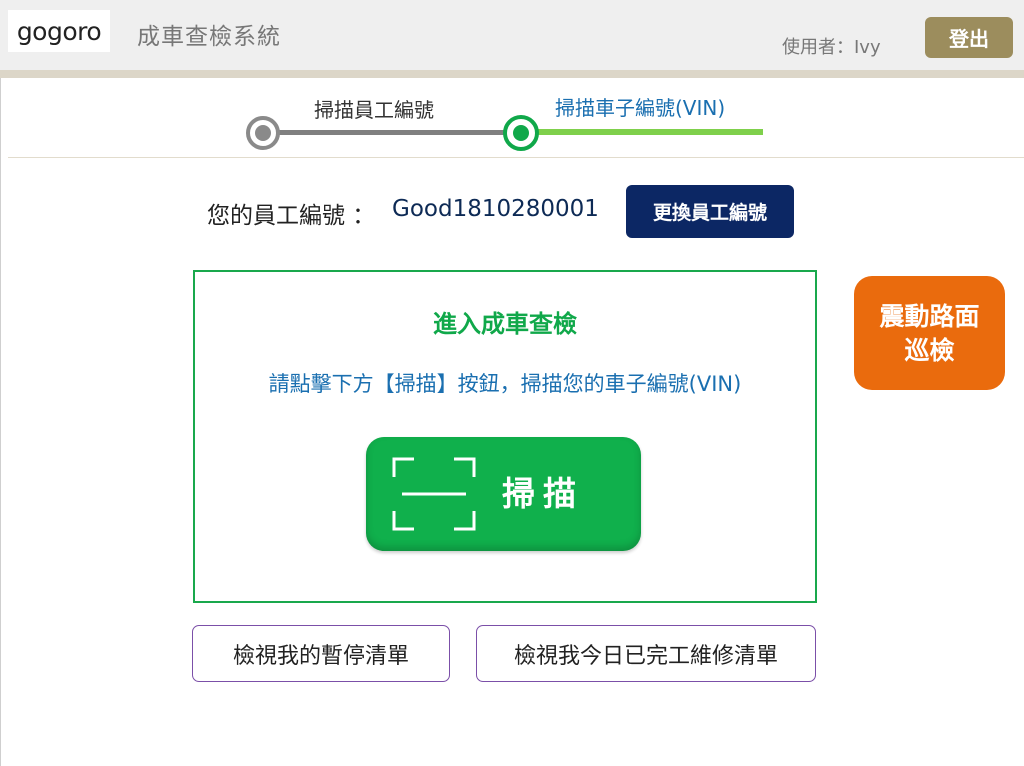  What do you see at coordinates (0, 422) in the screenshot?
I see `page-left-border` at bounding box center [0, 422].